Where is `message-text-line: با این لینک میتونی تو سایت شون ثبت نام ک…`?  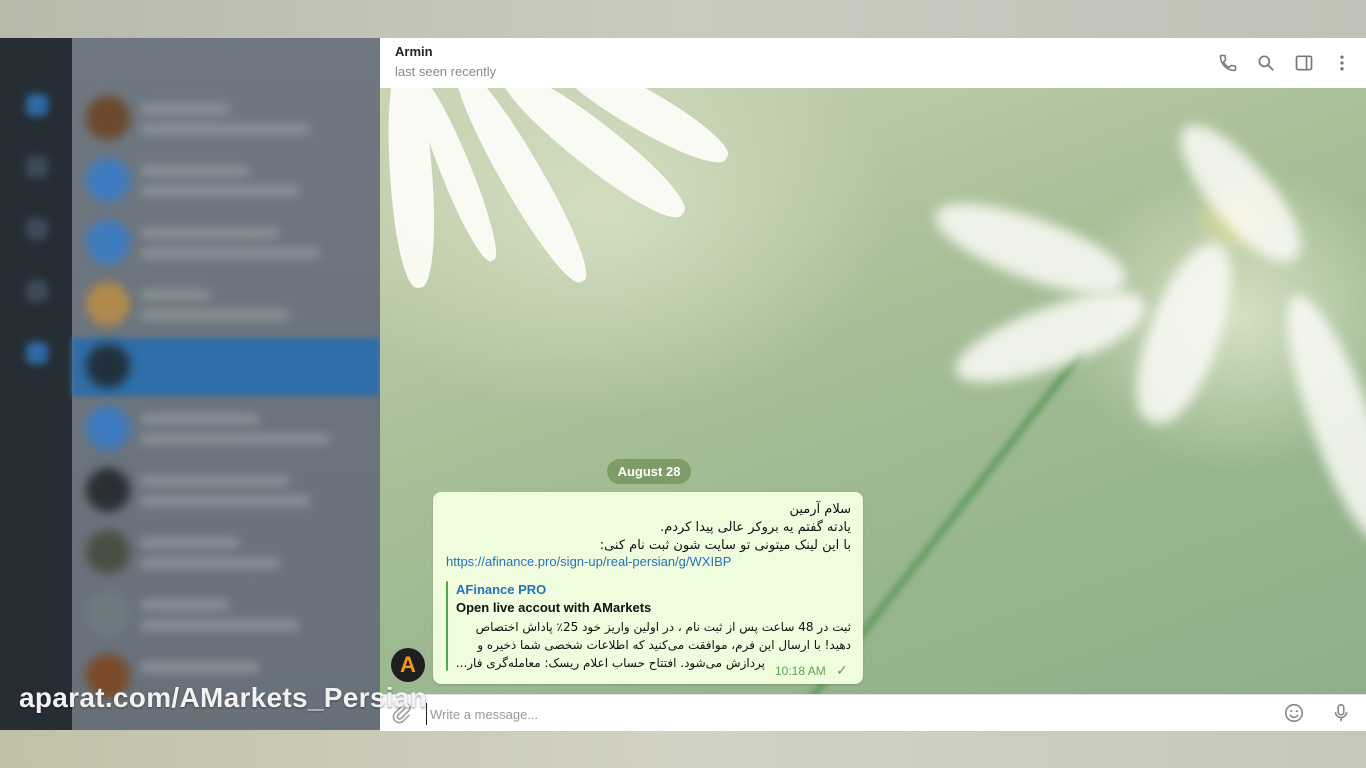
message-text-line: با این لینک میتونی تو سایت شون ثبت نام ک… is located at coordinates (725, 545).